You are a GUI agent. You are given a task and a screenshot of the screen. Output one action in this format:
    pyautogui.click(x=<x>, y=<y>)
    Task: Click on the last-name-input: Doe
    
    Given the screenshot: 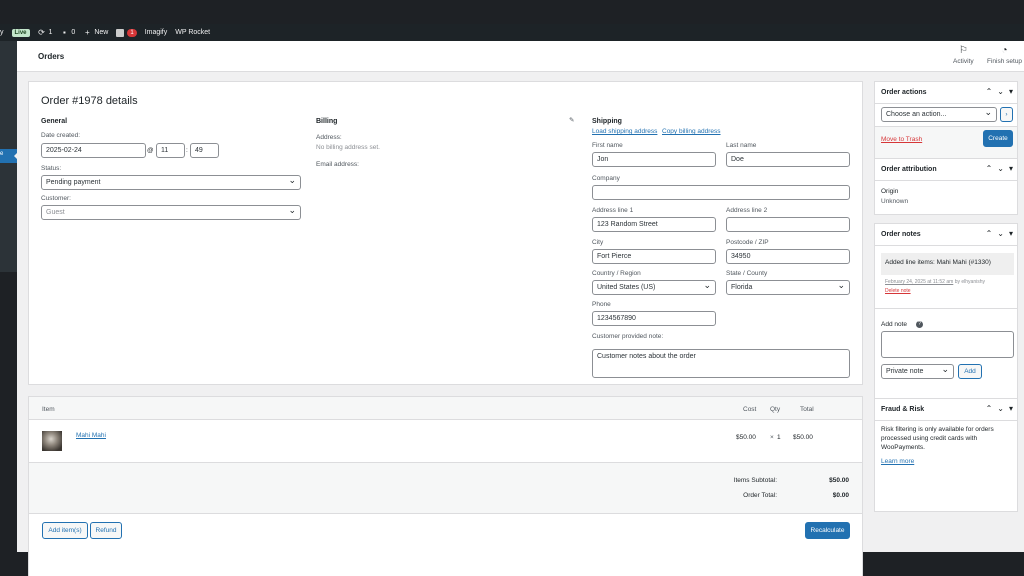 What is the action you would take?
    pyautogui.click(x=788, y=159)
    